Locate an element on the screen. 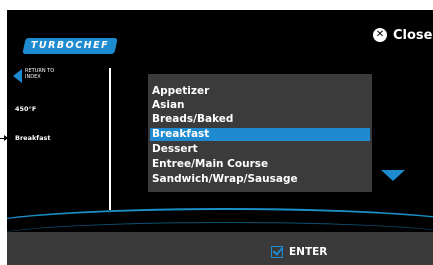 This screenshot has width=433, height=265. list-item-selected: Breakfast is located at coordinates (260, 134).